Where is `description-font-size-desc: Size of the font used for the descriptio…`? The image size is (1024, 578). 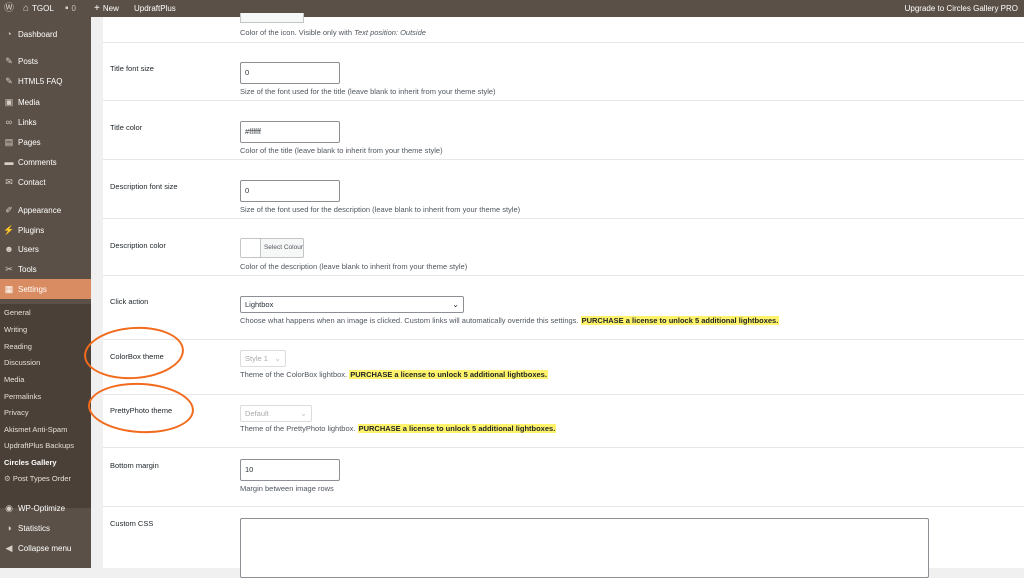 description-font-size-desc: Size of the font used for the descriptio… is located at coordinates (380, 209).